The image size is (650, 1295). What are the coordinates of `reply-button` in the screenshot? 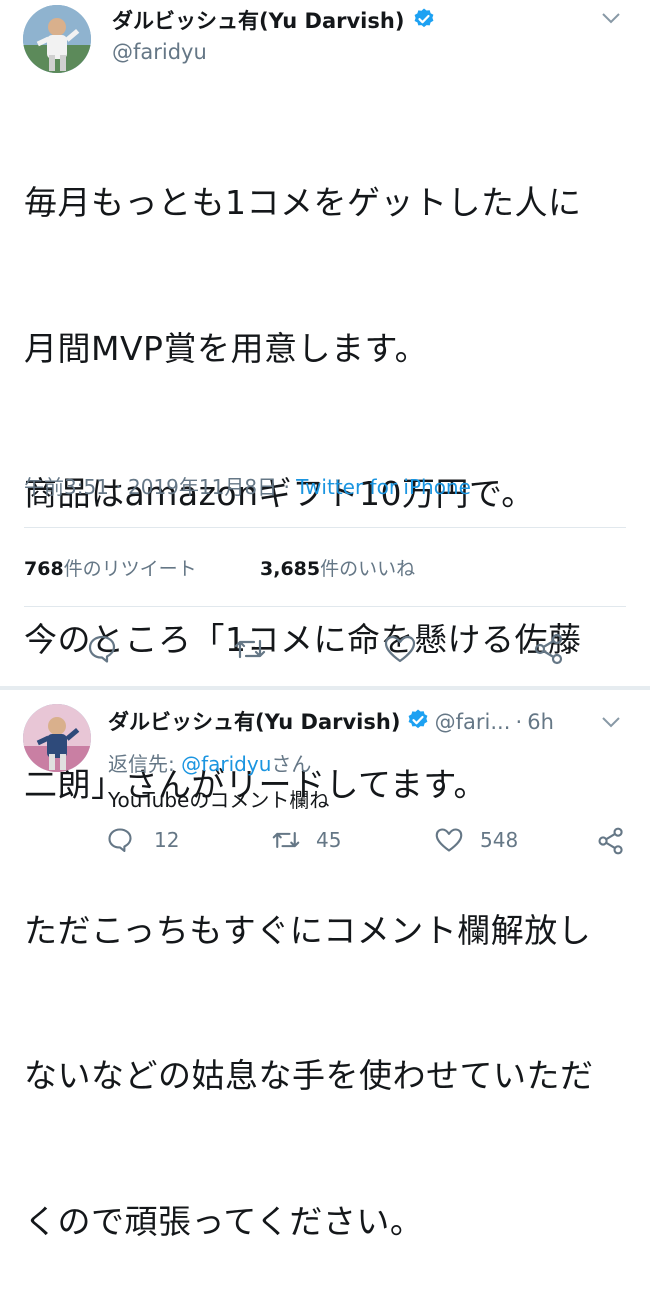 It's located at (102, 649).